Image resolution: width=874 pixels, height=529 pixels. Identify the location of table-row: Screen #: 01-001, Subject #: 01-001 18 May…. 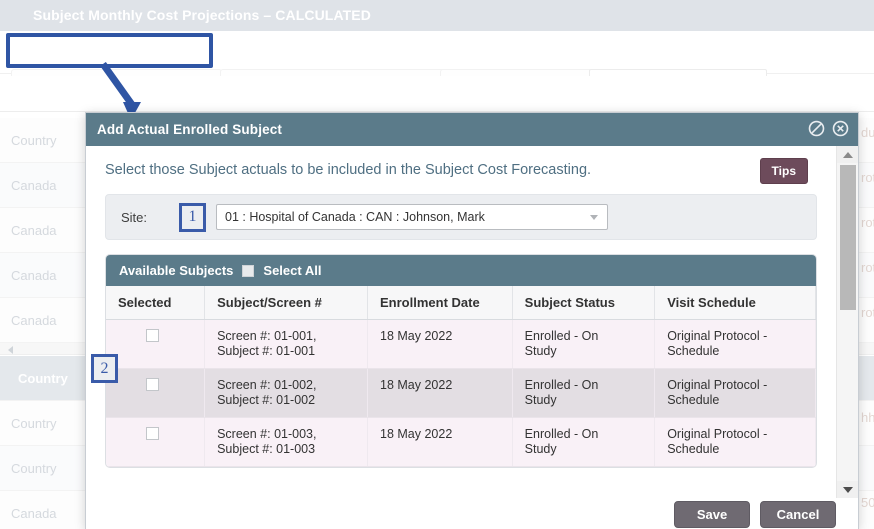
(461, 344).